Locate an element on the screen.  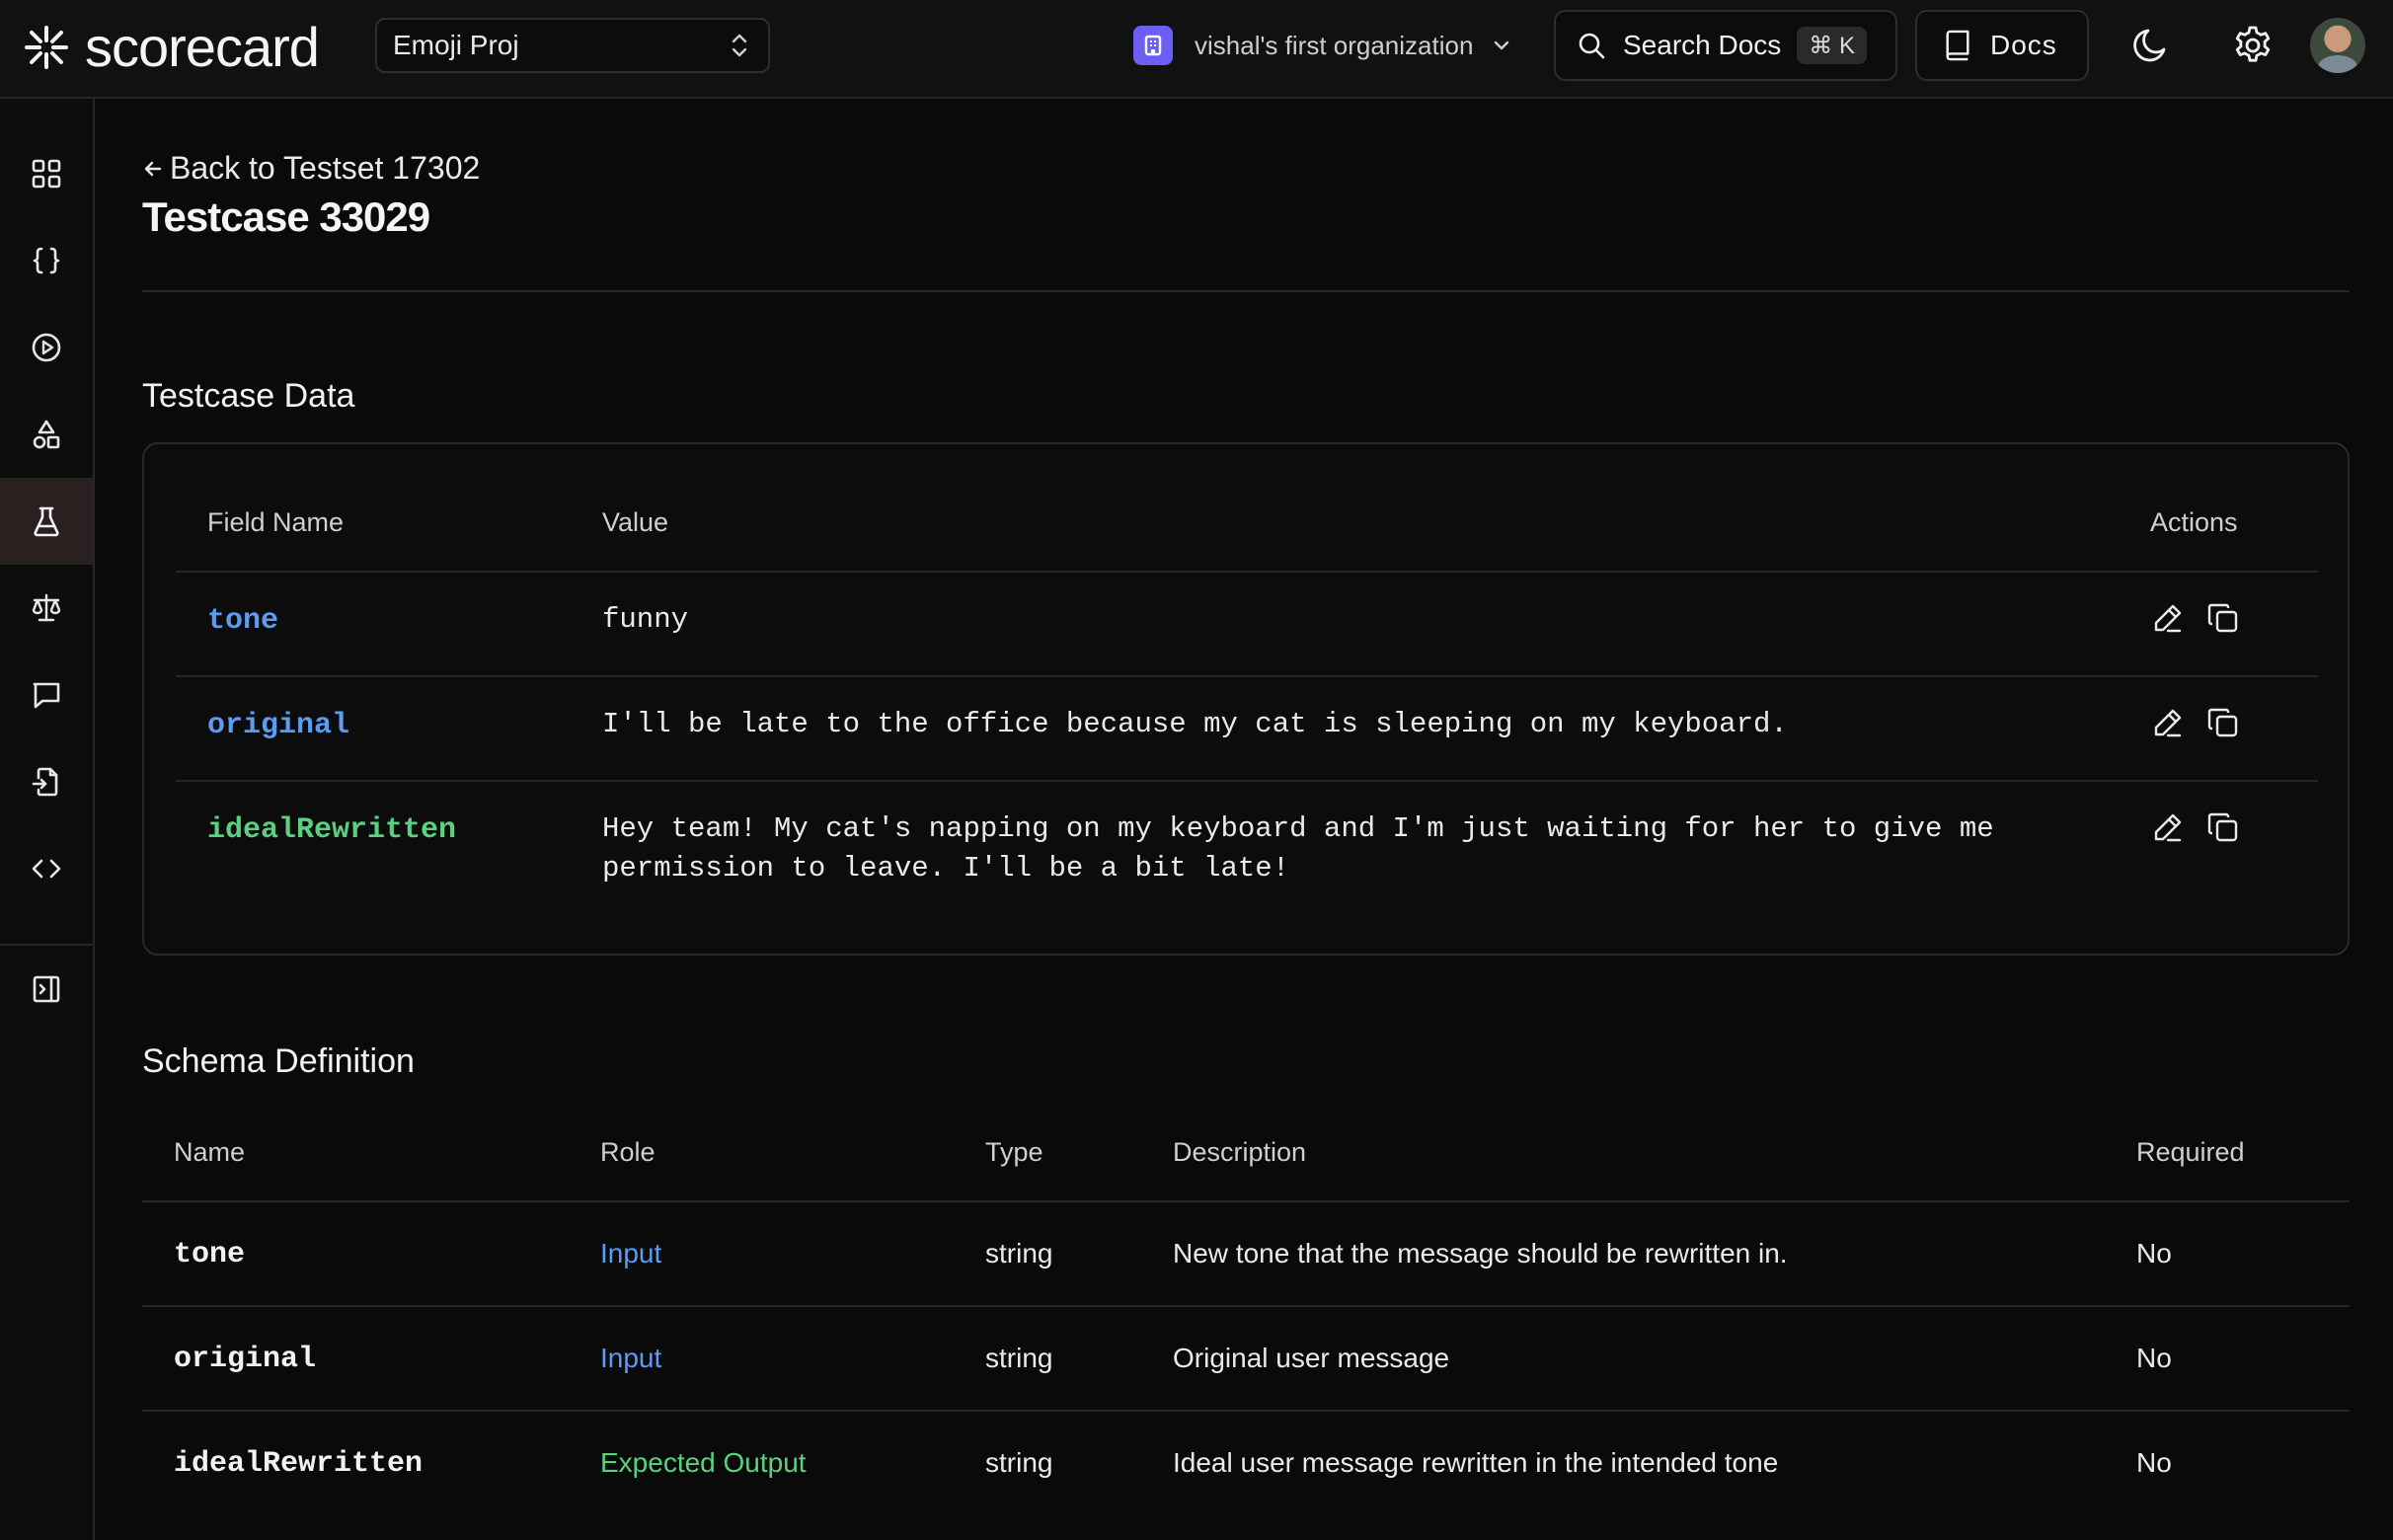
sidebar-item-runs is located at coordinates (47, 347).